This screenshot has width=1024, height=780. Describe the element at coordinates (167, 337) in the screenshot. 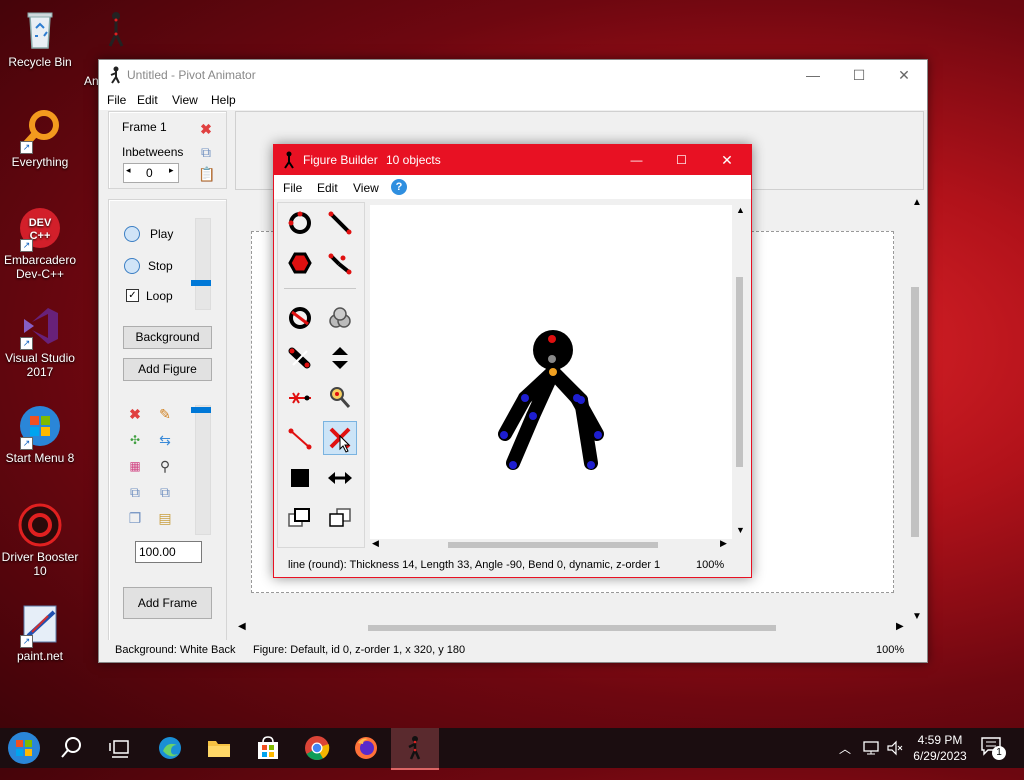

I see `background-button: Background` at that location.